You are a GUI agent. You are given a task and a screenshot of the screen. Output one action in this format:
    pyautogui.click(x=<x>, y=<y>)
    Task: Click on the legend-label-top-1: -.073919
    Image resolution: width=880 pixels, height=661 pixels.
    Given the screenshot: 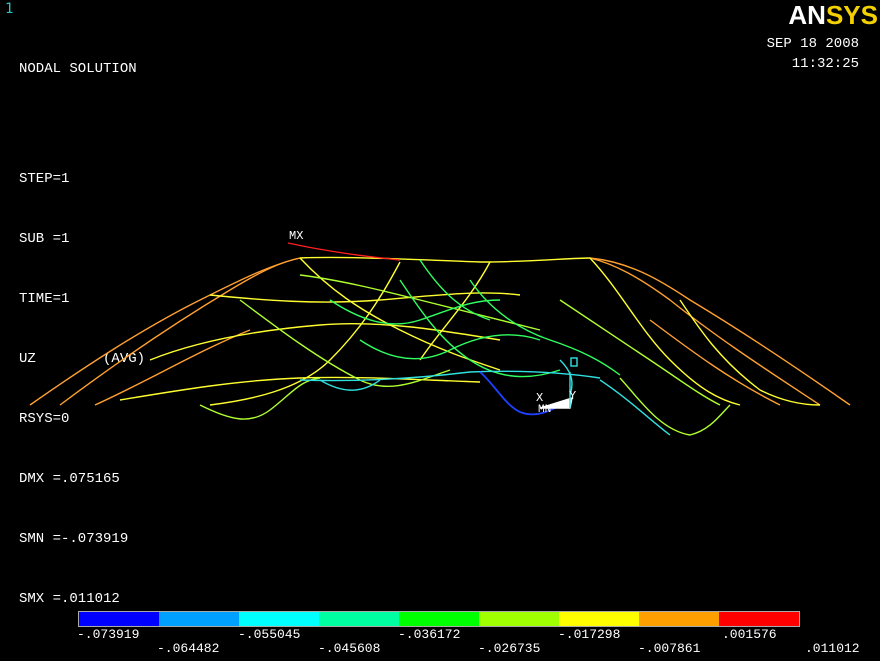 What is the action you would take?
    pyautogui.click(x=108, y=634)
    